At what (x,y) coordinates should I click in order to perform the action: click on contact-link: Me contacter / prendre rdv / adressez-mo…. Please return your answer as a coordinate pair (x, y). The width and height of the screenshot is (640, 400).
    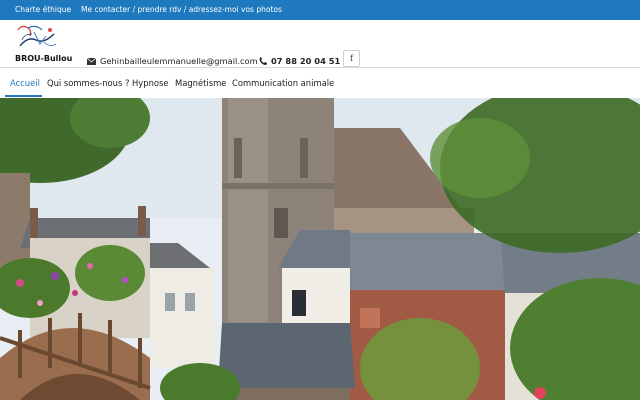
    Looking at the image, I should click on (181, 9).